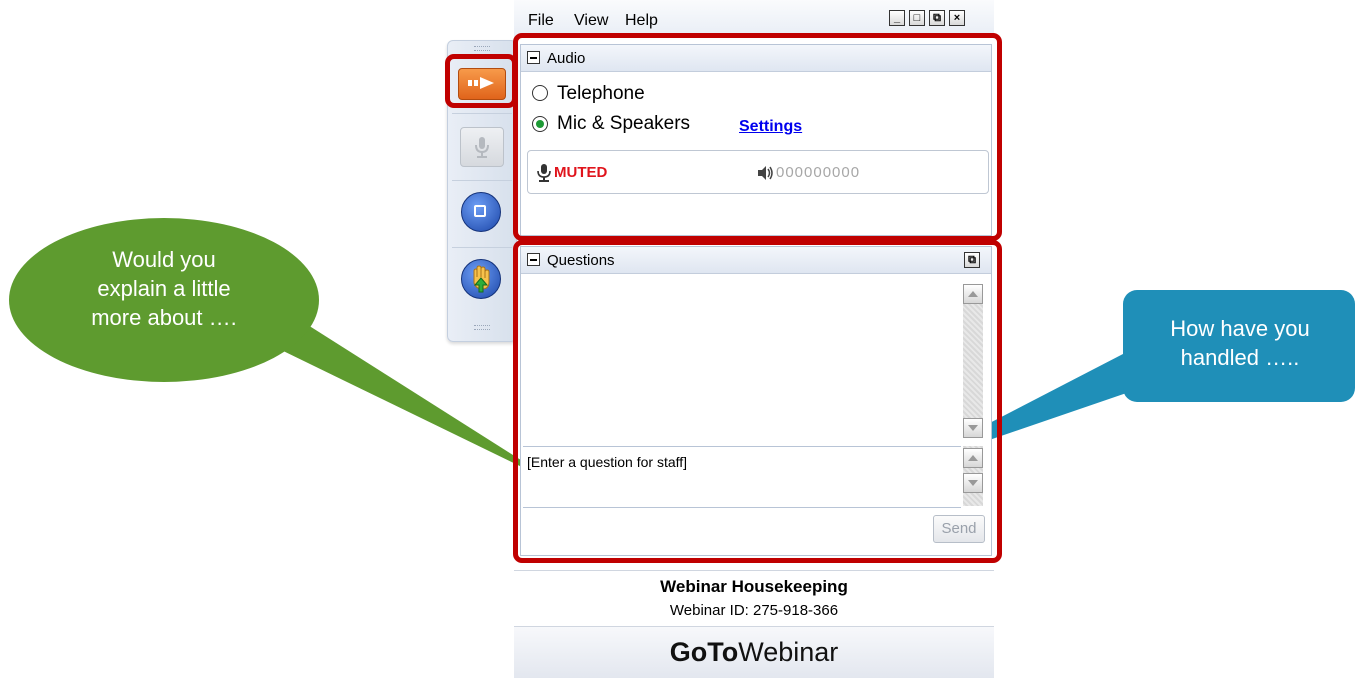  I want to click on left-callout-text: Would you explain a little more about …., so click(164, 288).